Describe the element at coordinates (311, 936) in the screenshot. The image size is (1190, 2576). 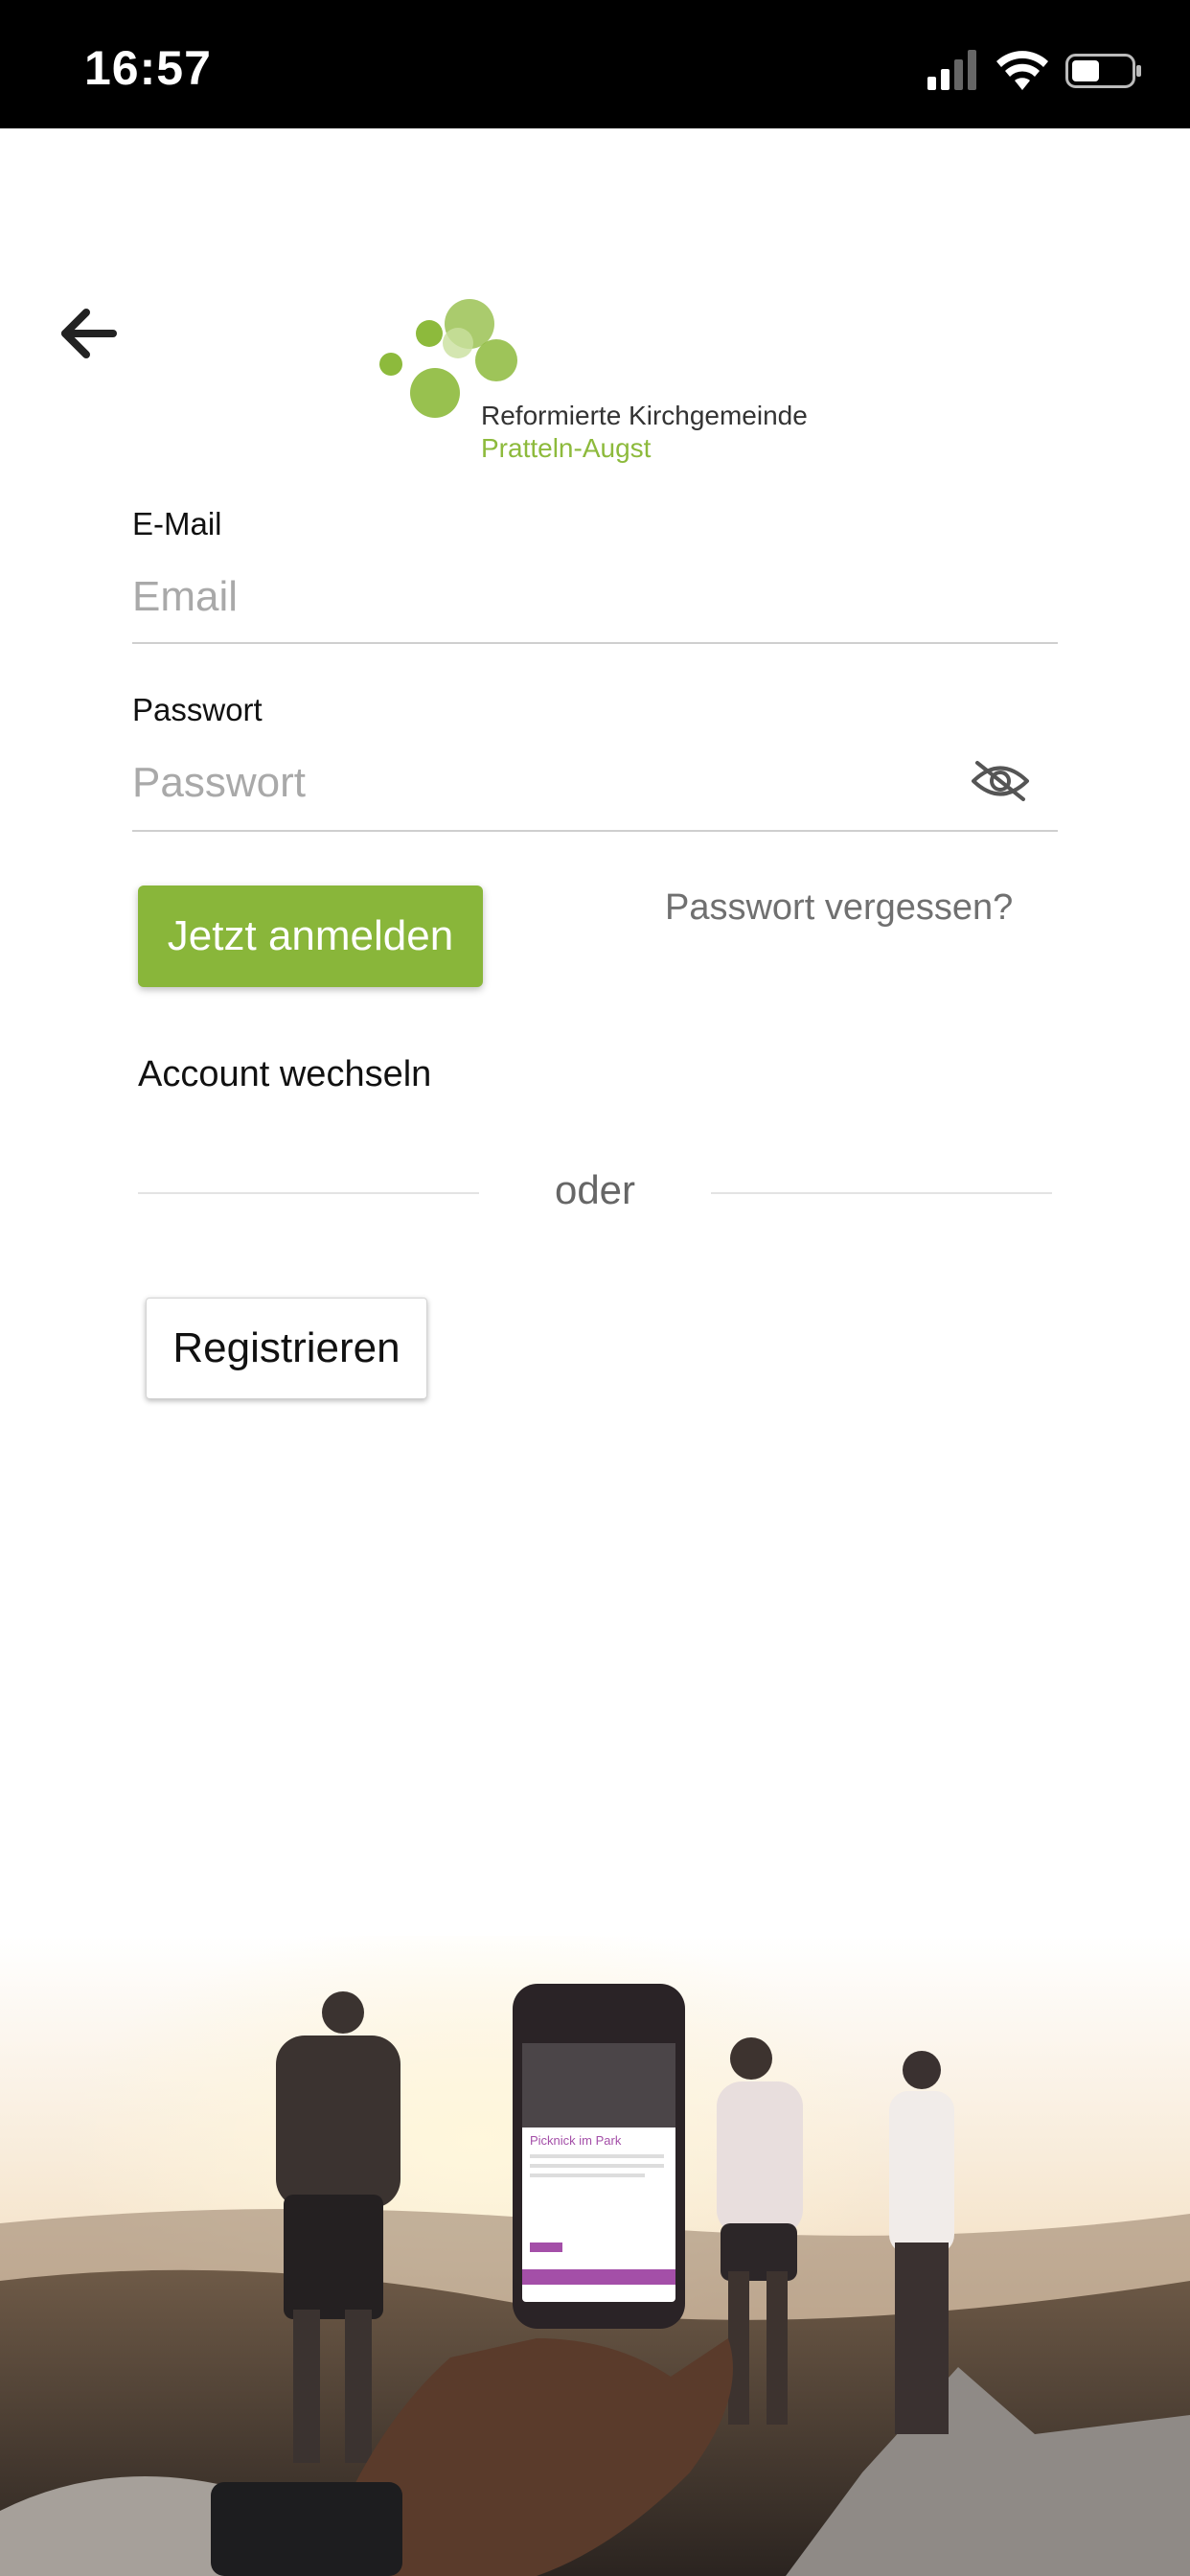
I see `login-button: Jetzt anmelden` at that location.